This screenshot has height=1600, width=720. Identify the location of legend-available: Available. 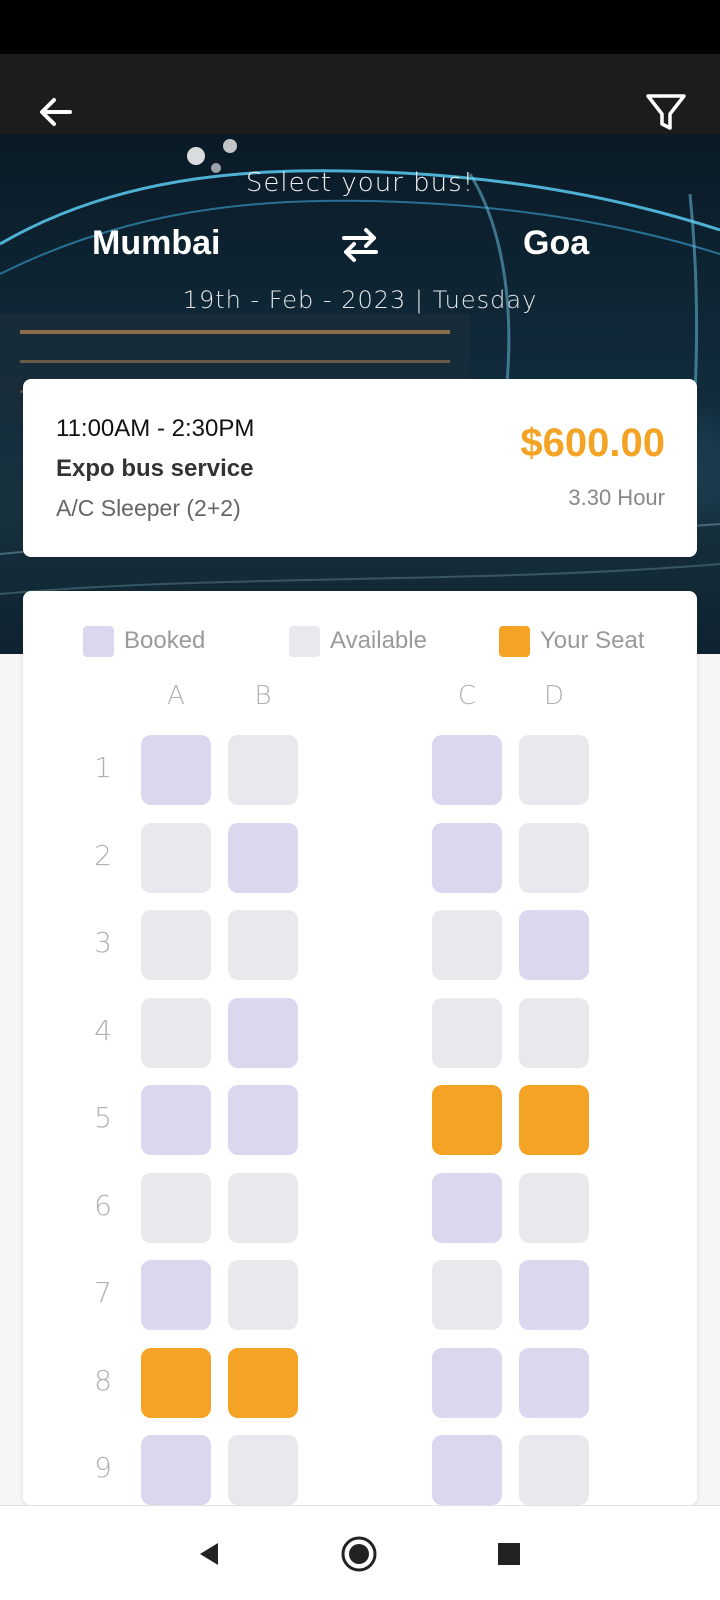
(358, 641).